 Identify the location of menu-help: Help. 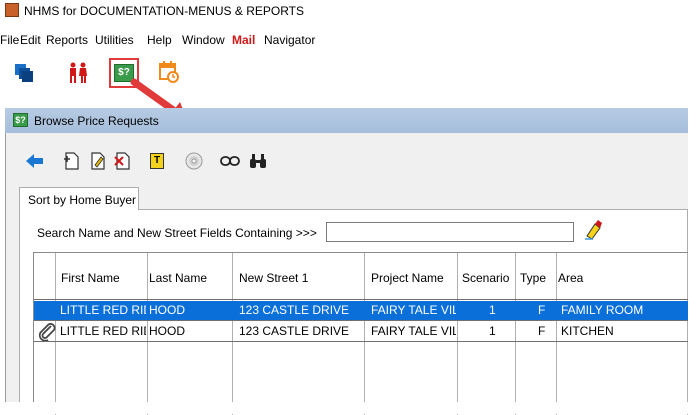
(159, 40).